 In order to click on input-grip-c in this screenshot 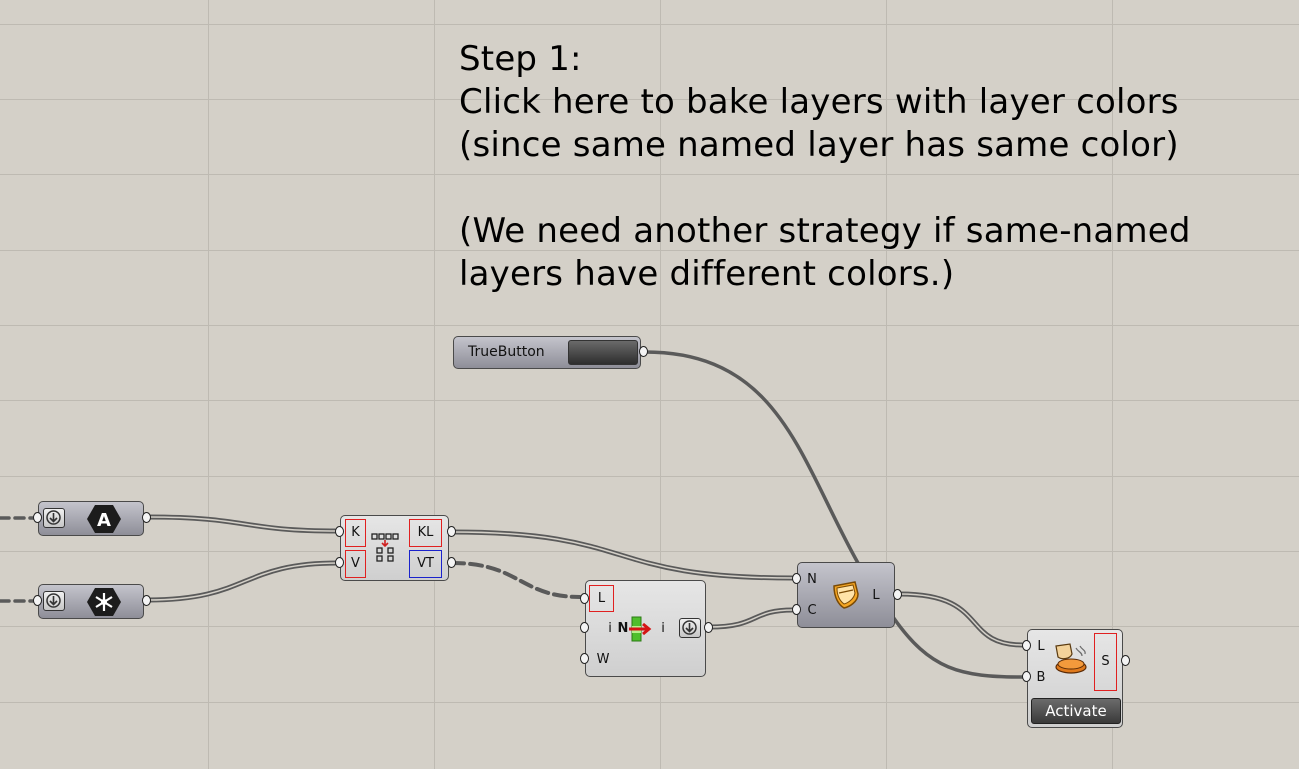, I will do `click(796, 609)`.